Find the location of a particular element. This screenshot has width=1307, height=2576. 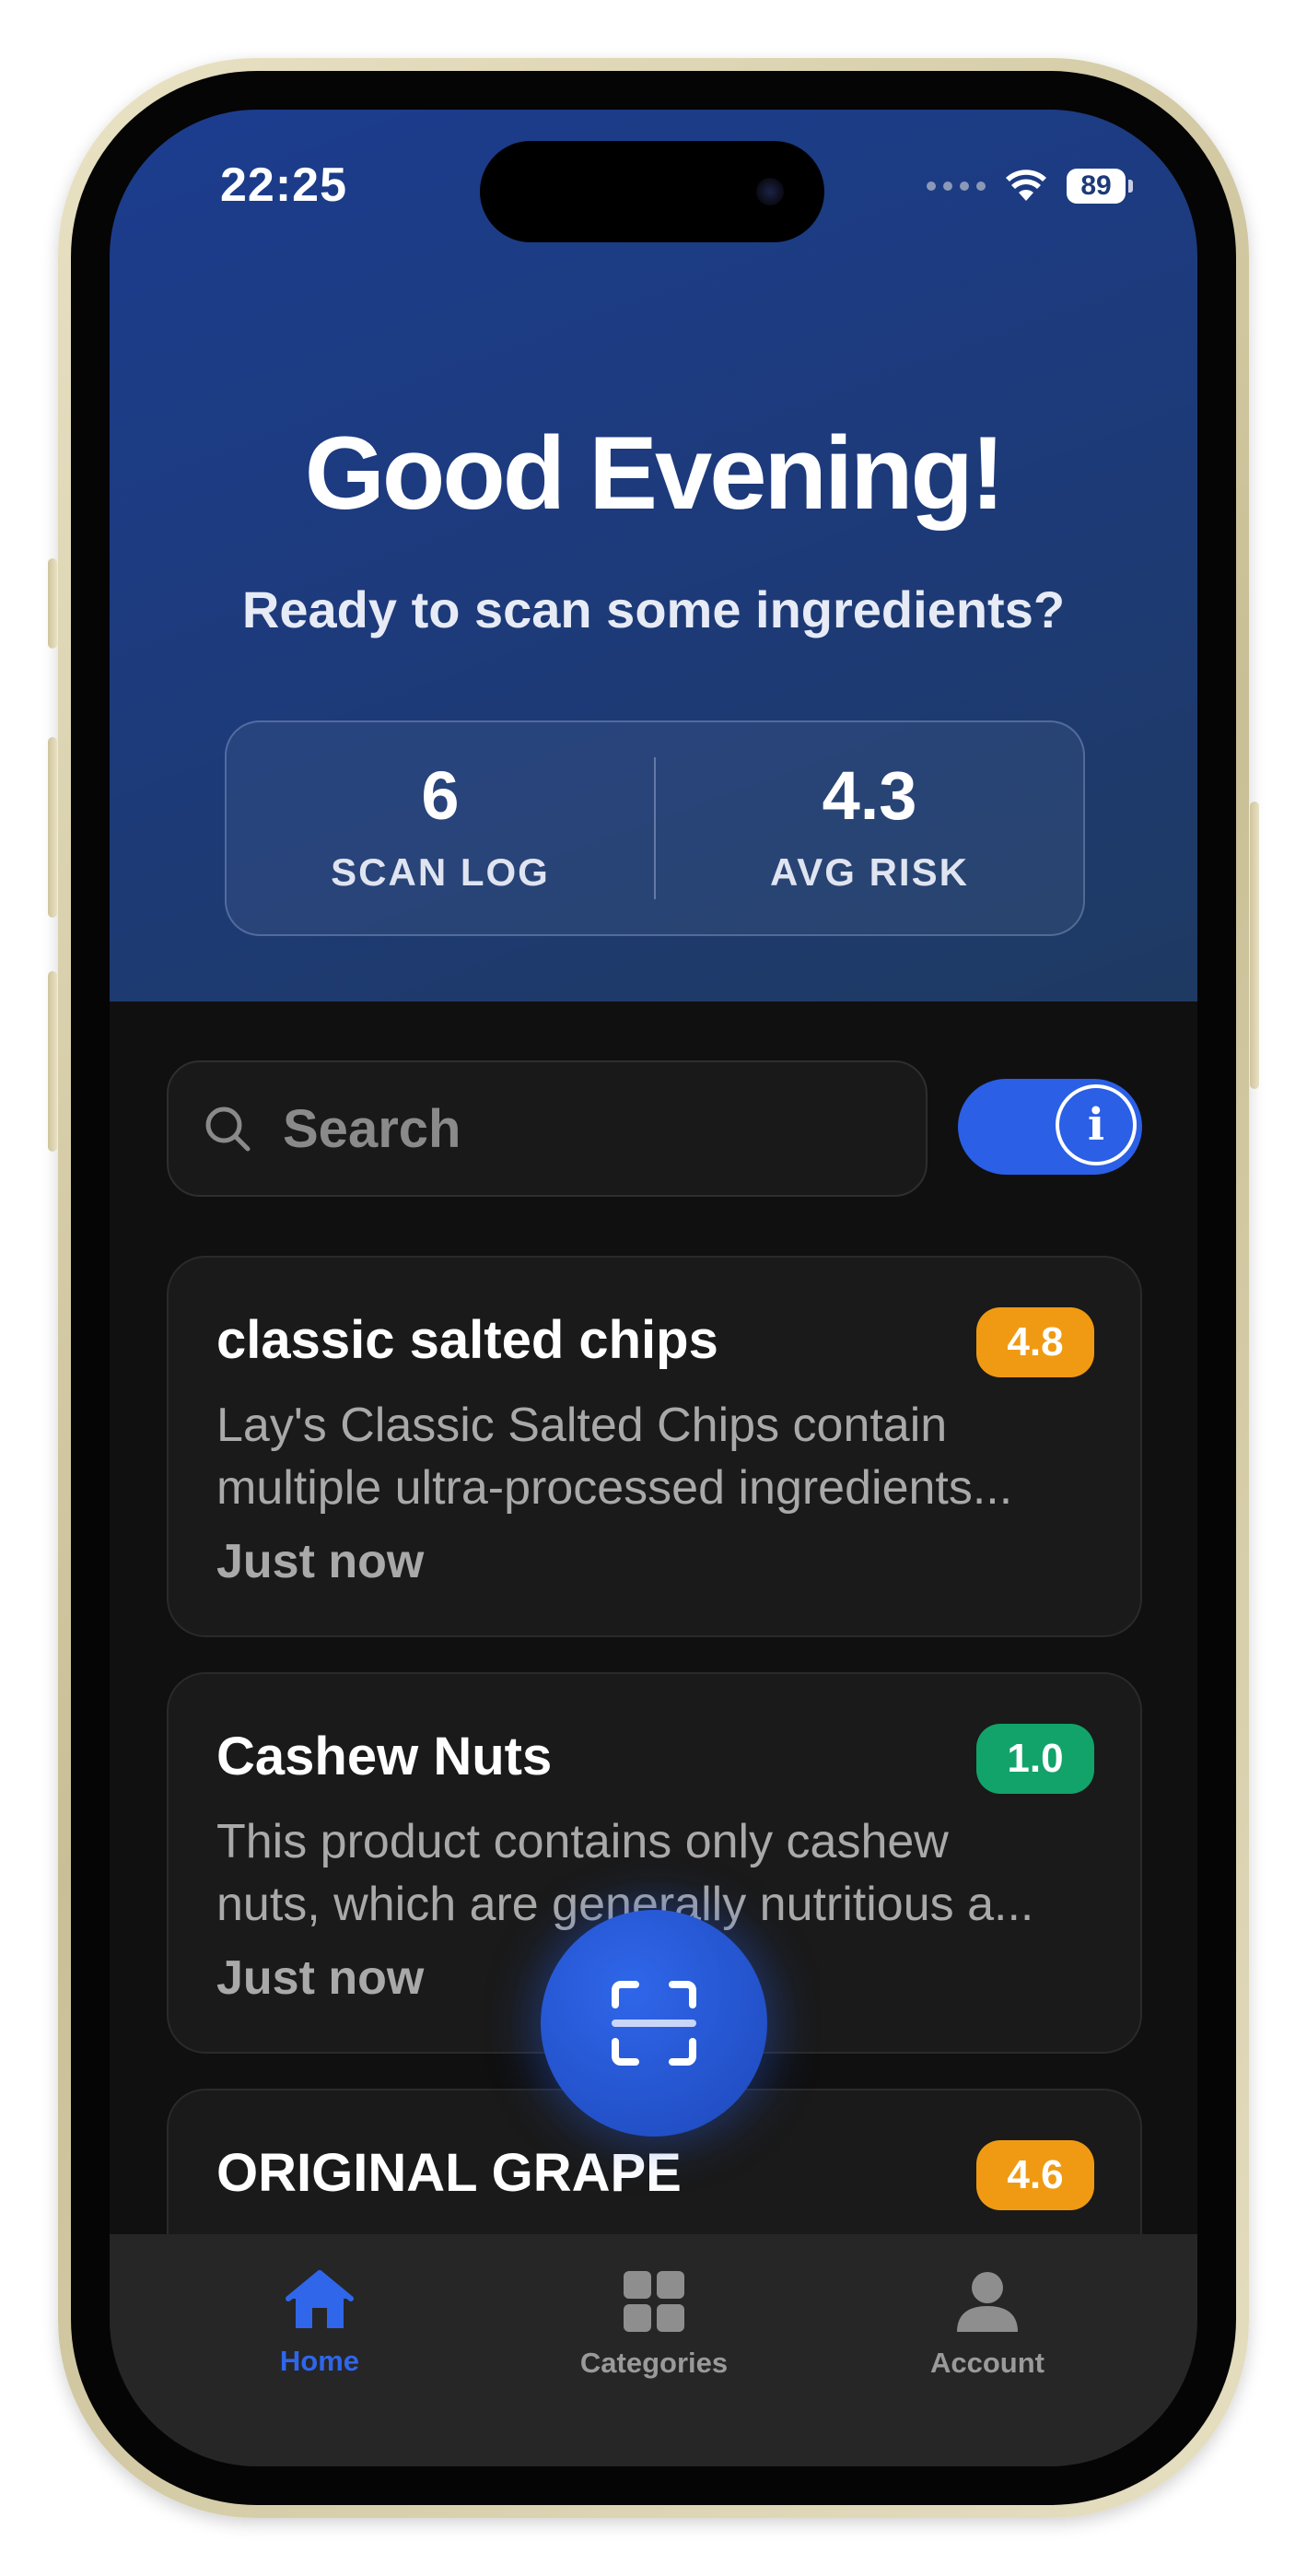

scan-title: Cashew Nuts is located at coordinates (384, 1756).